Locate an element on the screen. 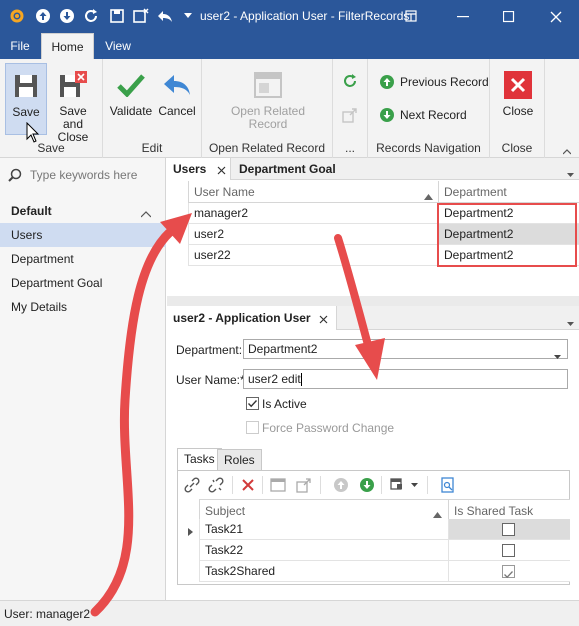  refresh-button is located at coordinates (353, 81).